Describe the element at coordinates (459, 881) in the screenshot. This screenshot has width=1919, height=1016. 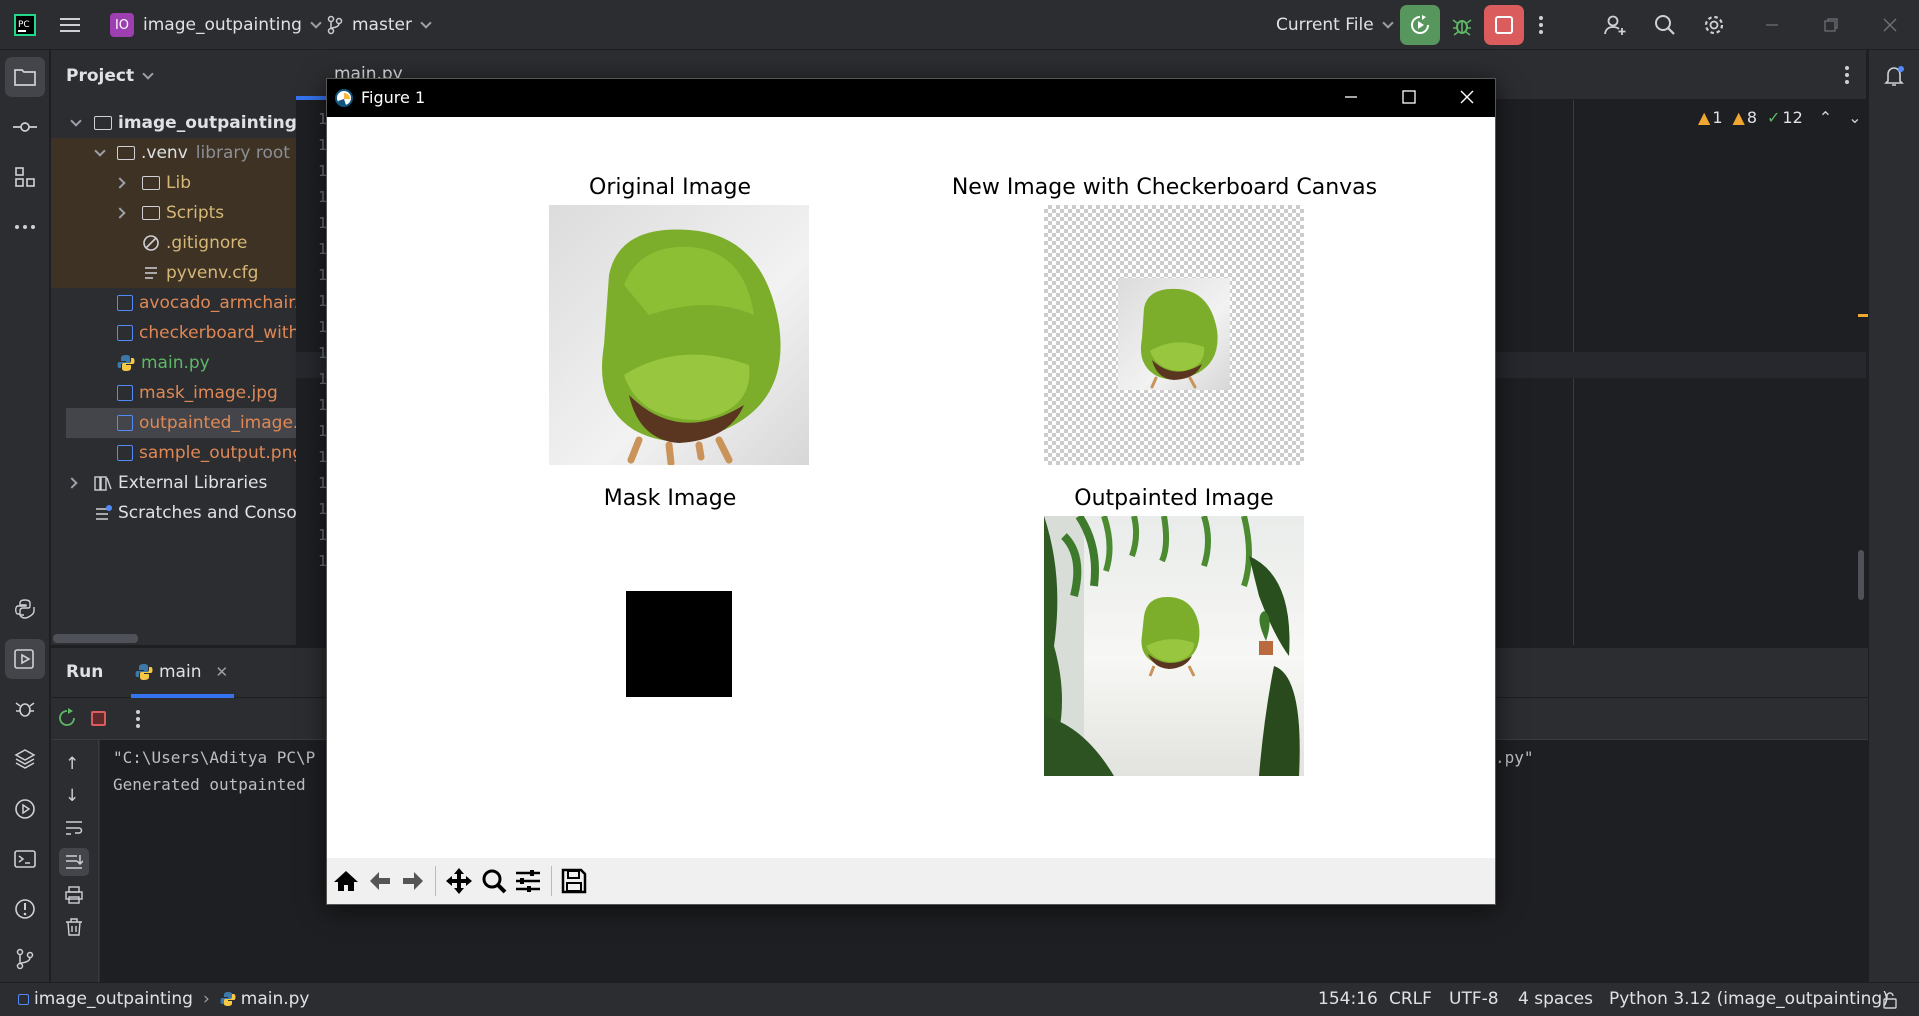
I see `pan-move-icon` at that location.